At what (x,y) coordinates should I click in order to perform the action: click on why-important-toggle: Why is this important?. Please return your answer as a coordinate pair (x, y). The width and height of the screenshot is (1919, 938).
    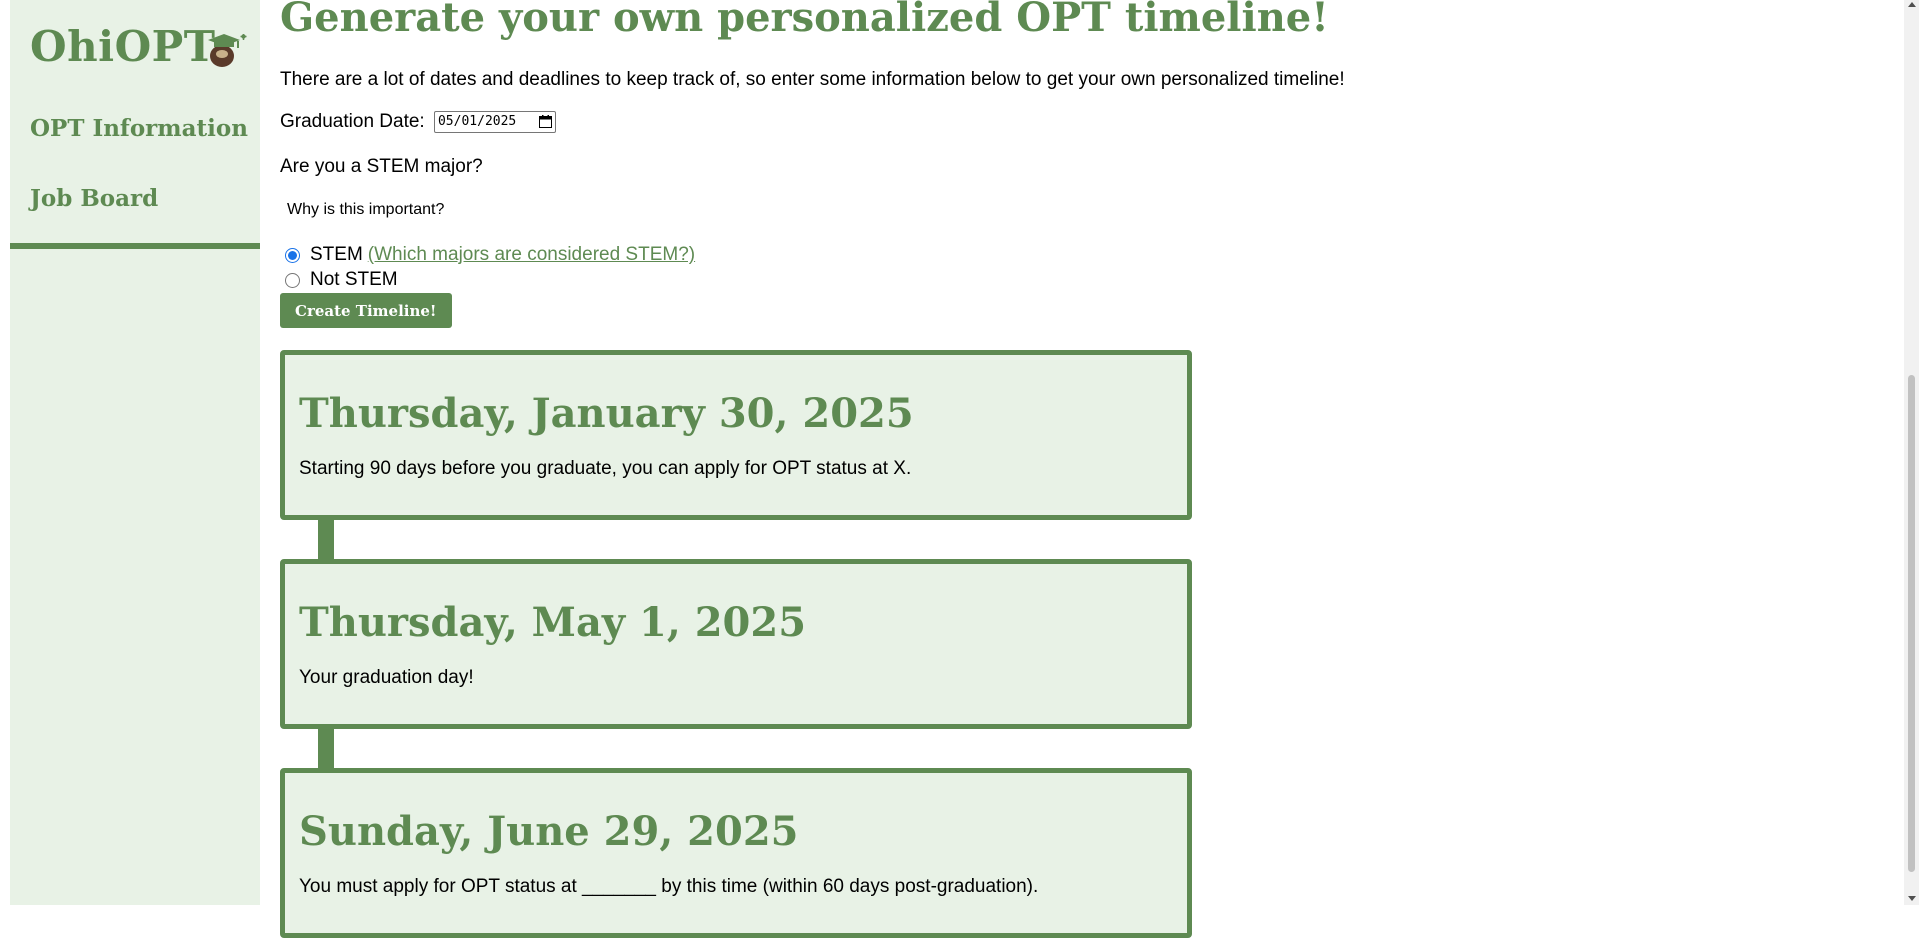
    Looking at the image, I should click on (365, 210).